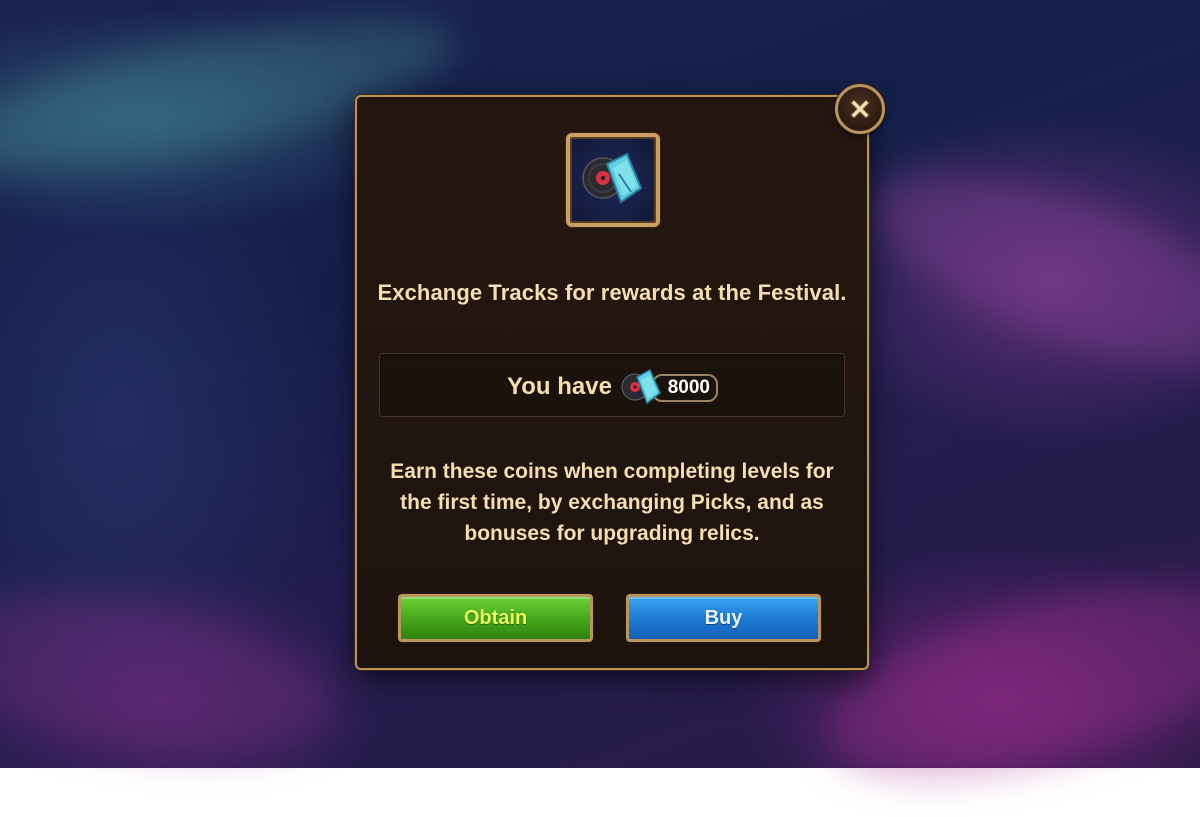  I want to click on close-button, so click(860, 109).